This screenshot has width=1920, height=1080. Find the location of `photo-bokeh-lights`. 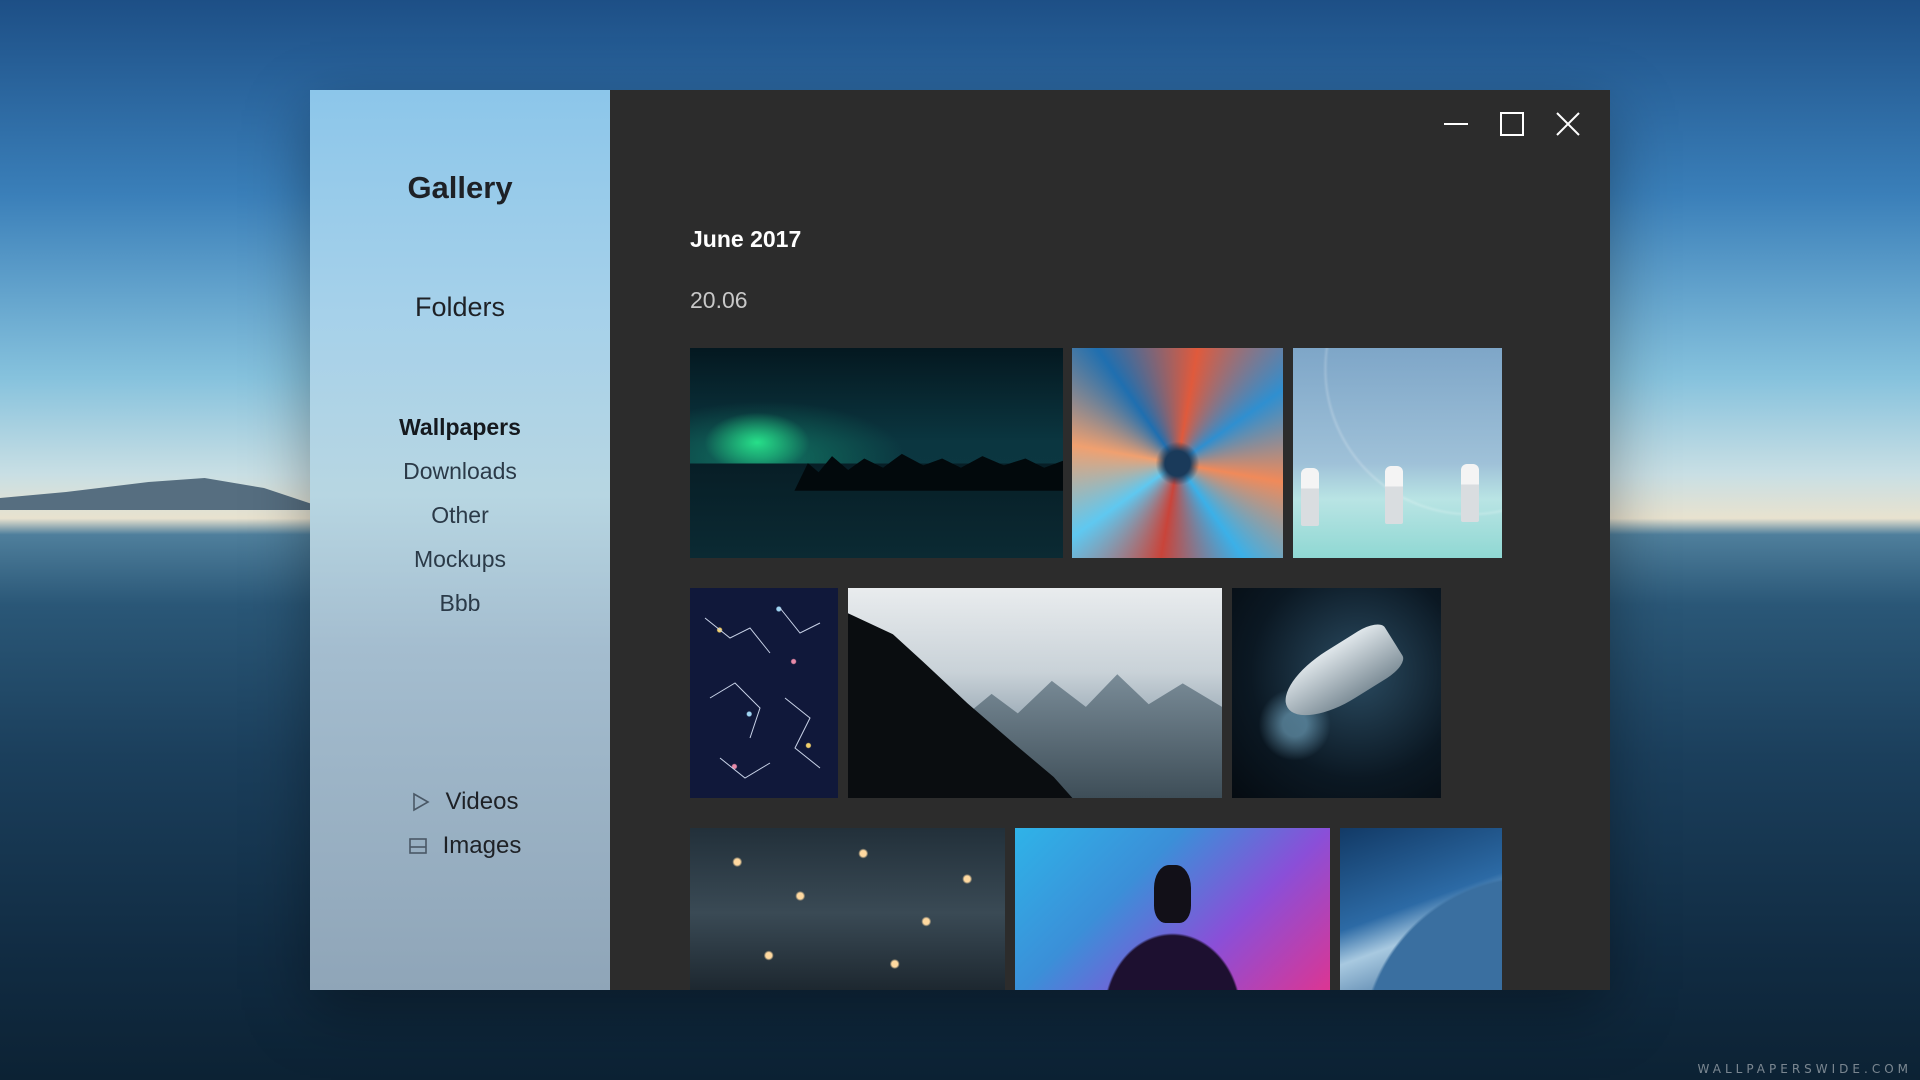

photo-bokeh-lights is located at coordinates (847, 909).